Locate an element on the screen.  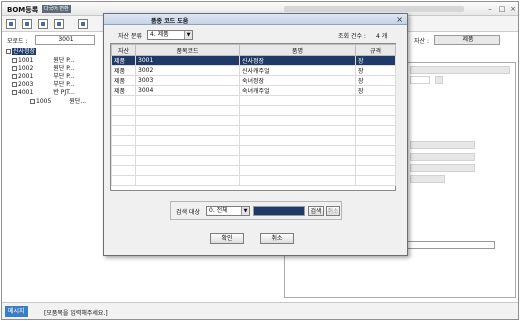
count-label: 조회 건수 : is located at coordinates (352, 36).